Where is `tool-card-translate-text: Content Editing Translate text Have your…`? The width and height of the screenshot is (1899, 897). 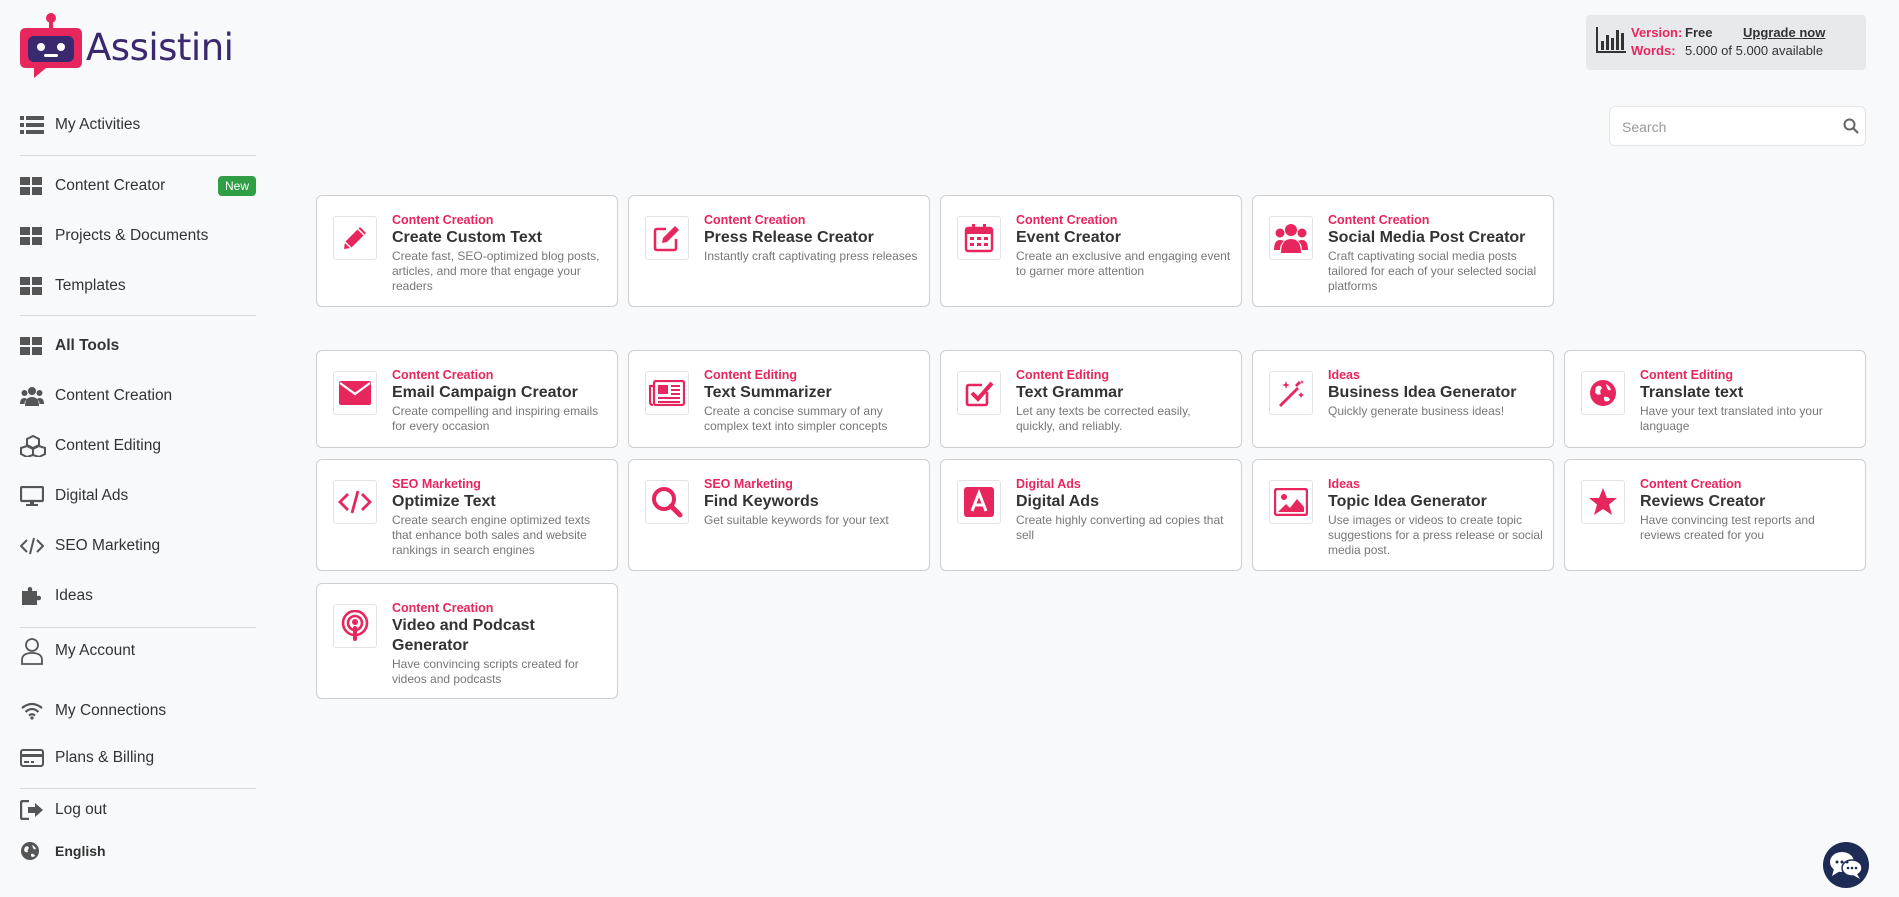 tool-card-translate-text: Content Editing Translate text Have your… is located at coordinates (1715, 399).